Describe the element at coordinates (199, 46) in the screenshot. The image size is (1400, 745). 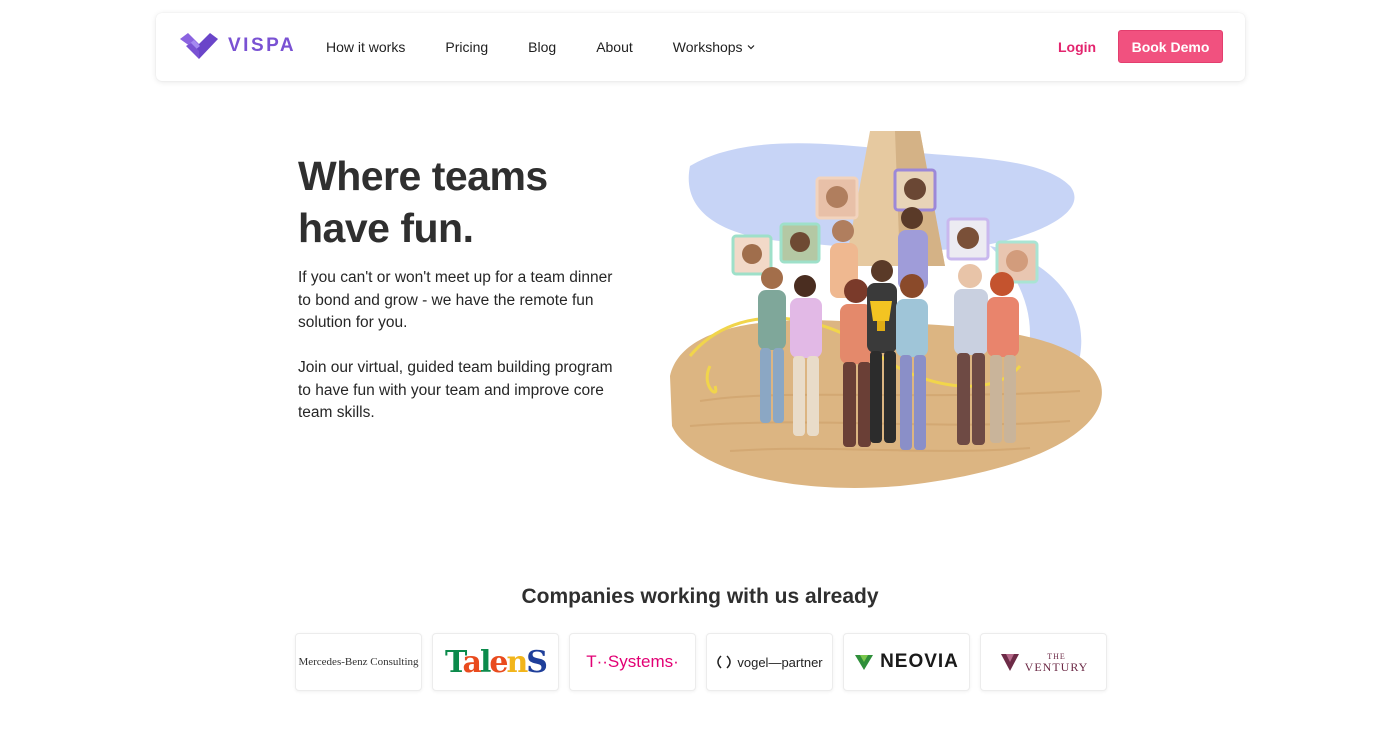
I see `vispa-logo-icon` at that location.